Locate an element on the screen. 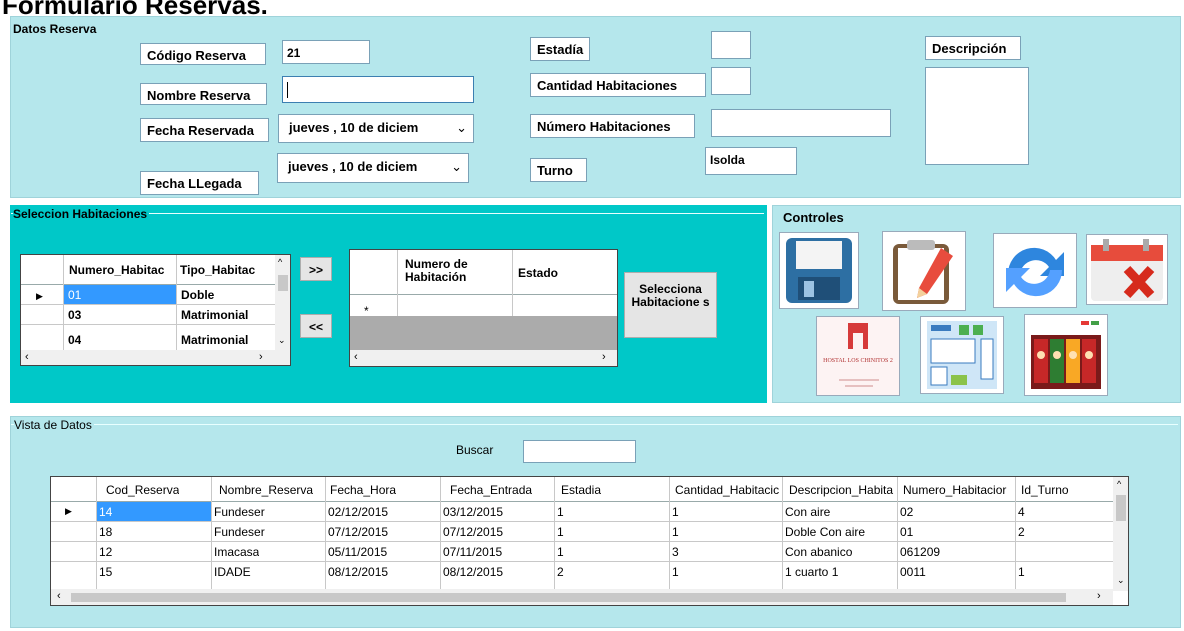  descripcion-label: Descripción is located at coordinates (973, 48).